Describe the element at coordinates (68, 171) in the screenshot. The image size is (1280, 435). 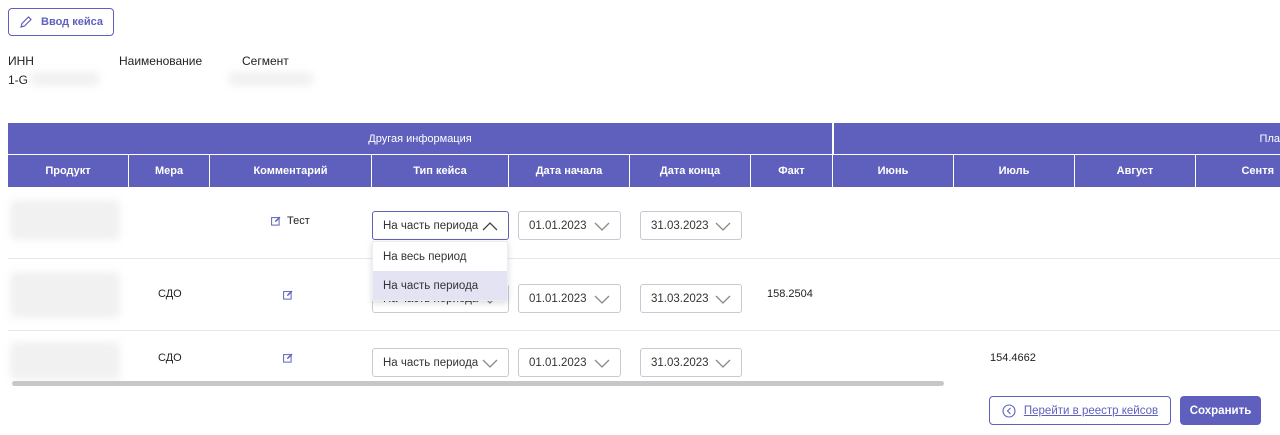
I see `col-header-product: Продукт` at that location.